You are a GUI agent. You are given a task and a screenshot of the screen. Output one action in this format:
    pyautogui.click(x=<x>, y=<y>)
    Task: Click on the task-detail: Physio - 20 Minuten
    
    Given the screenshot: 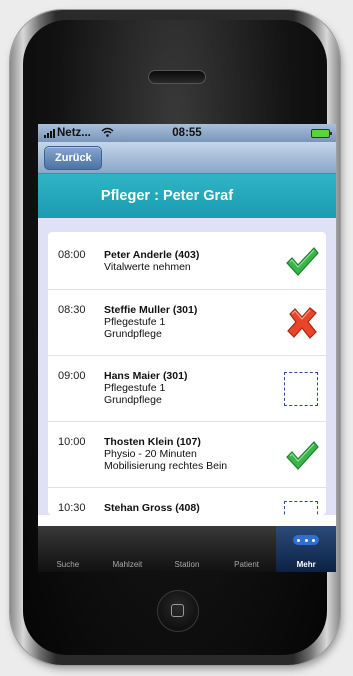 What is the action you would take?
    pyautogui.click(x=150, y=454)
    